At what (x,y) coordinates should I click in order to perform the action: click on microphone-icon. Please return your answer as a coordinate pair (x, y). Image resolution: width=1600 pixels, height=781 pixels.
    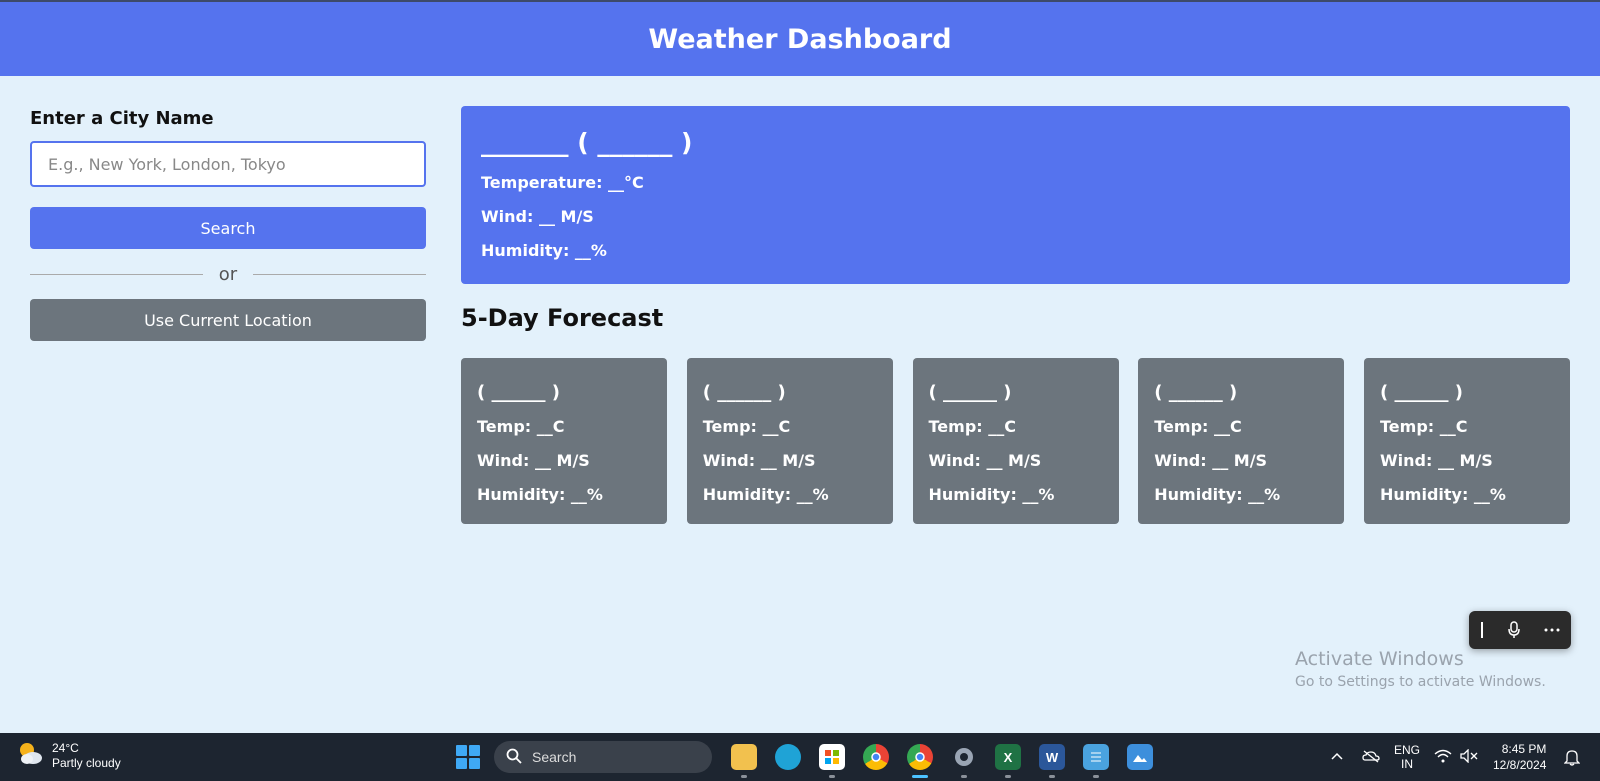
    Looking at the image, I should click on (1514, 630).